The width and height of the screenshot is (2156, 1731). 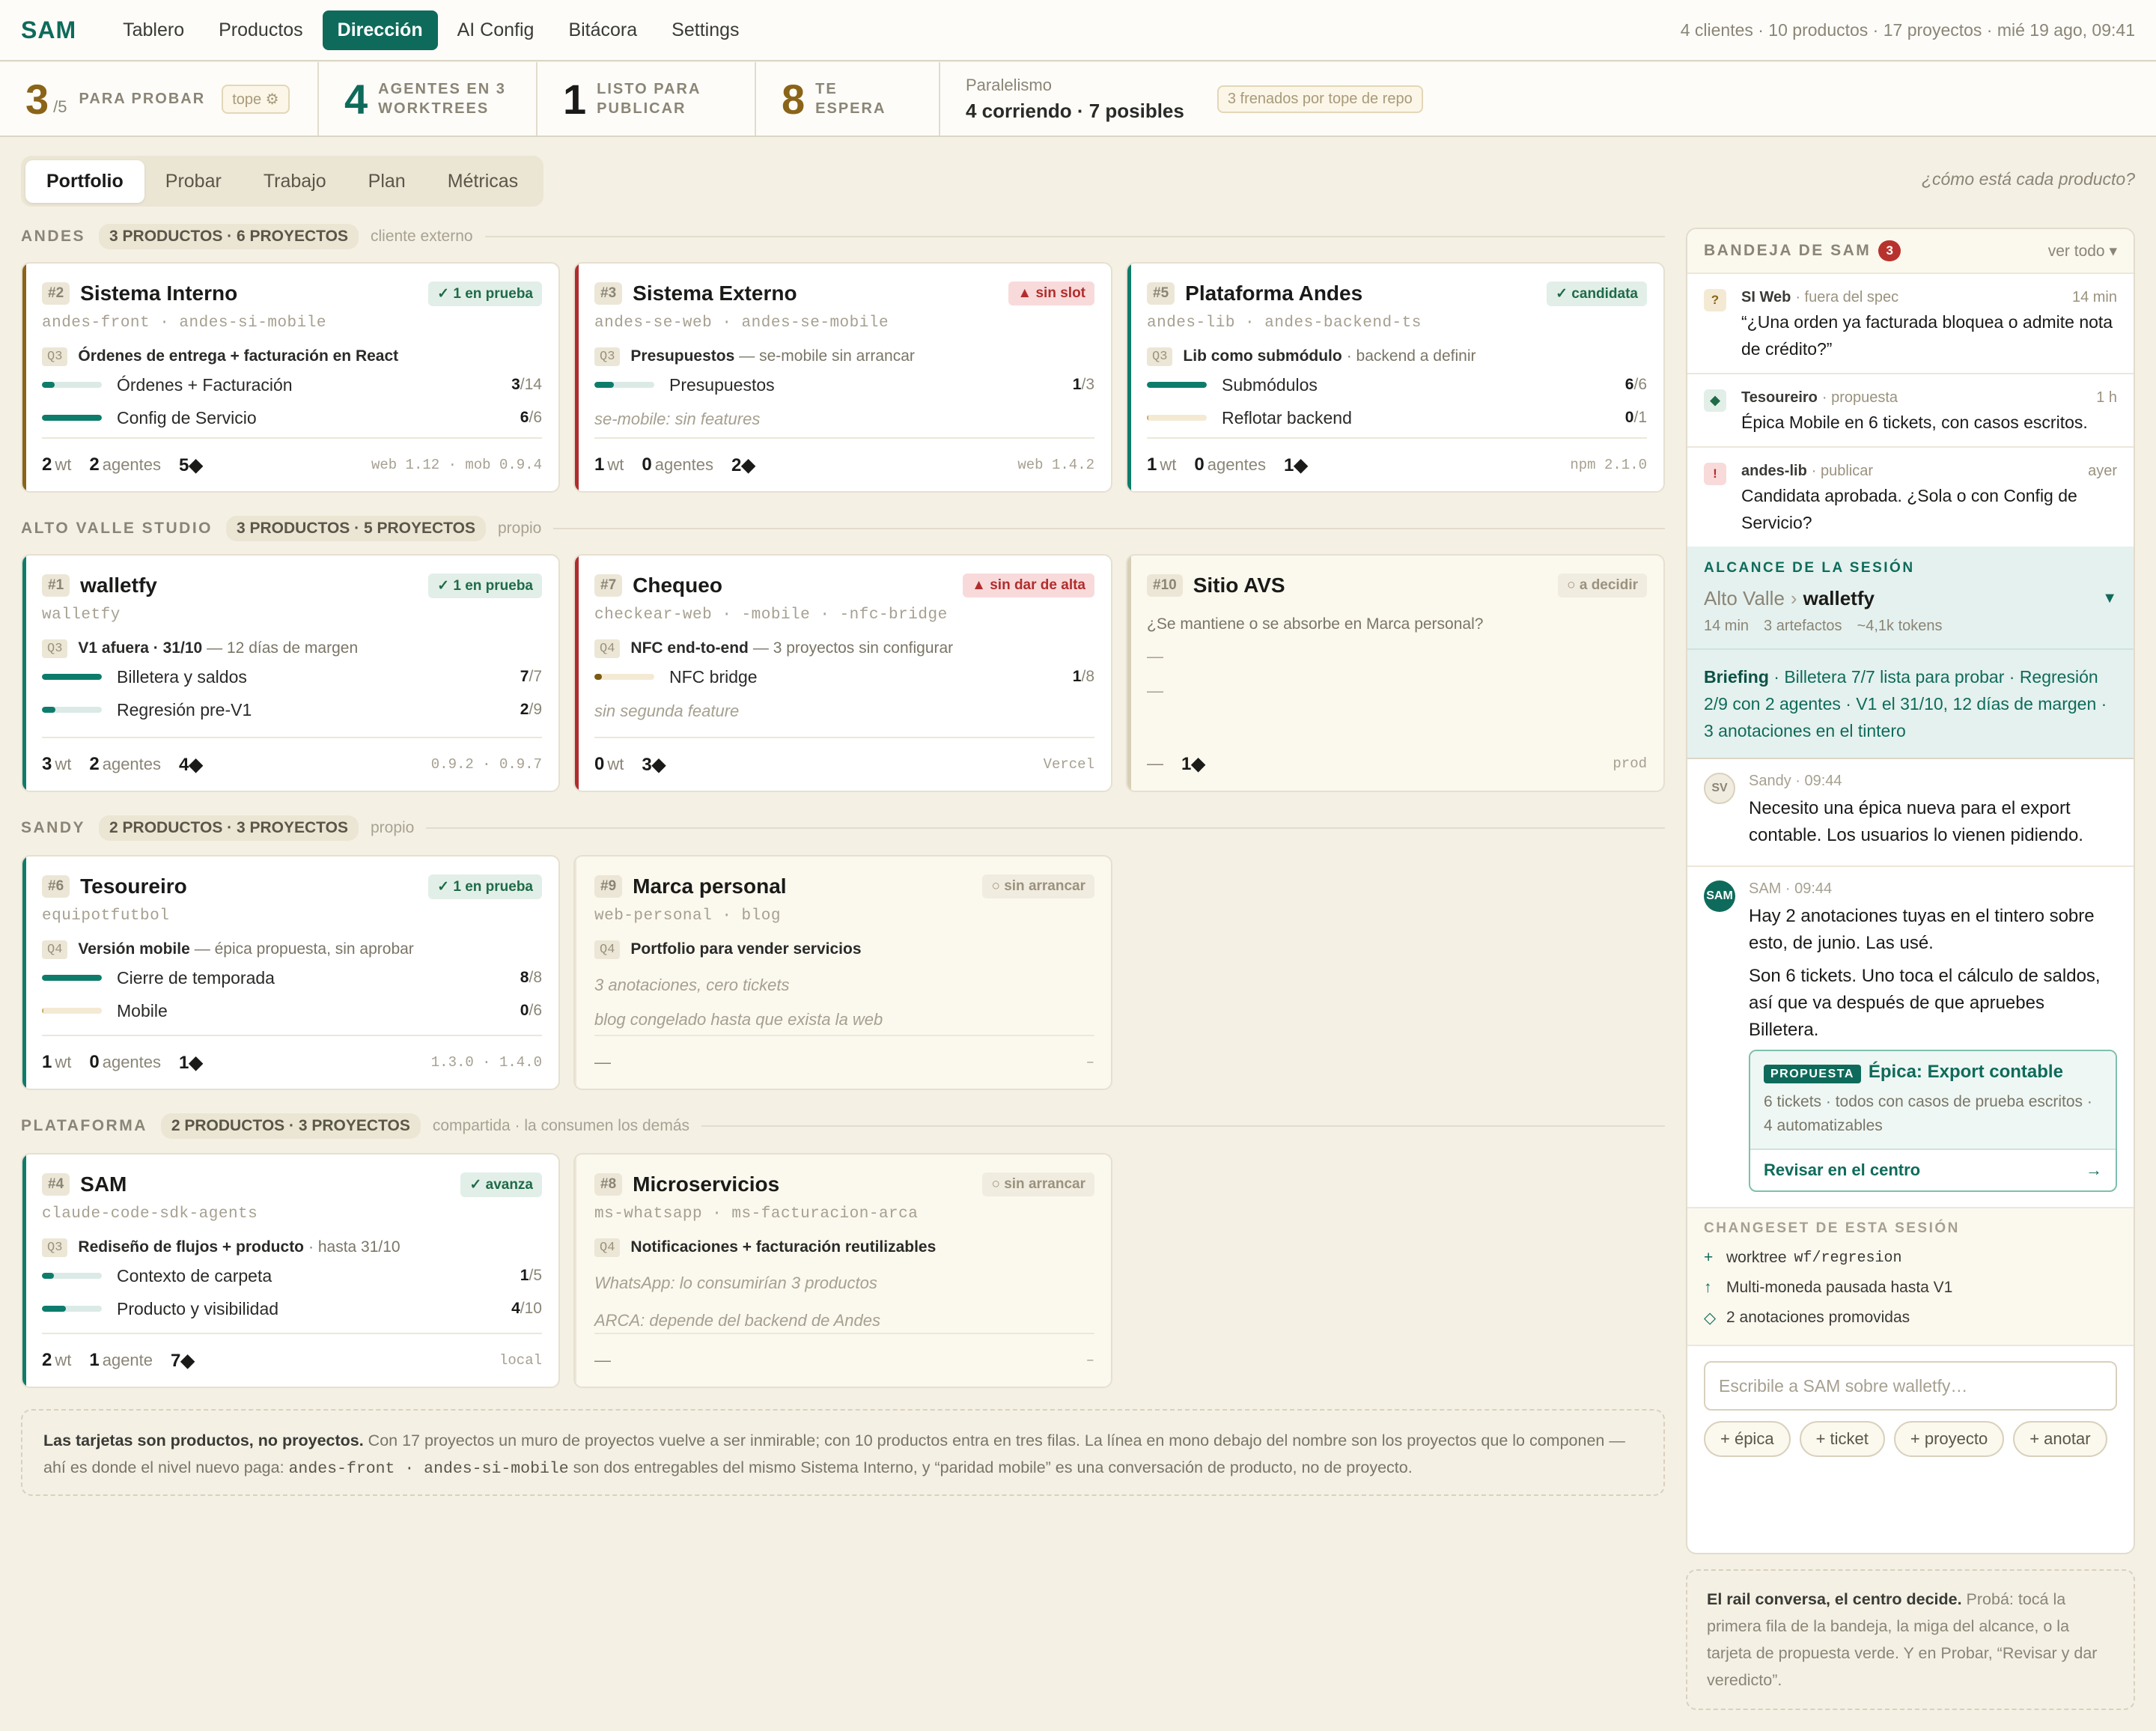 What do you see at coordinates (256, 99) in the screenshot?
I see `tope-pill: tope ⚙` at bounding box center [256, 99].